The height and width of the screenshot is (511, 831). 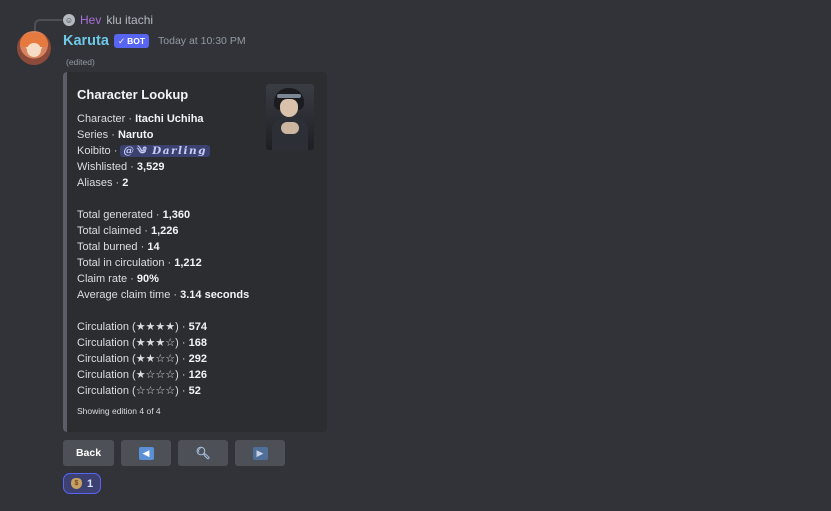 What do you see at coordinates (69, 20) in the screenshot?
I see `reply-avatar-icon: ☺` at bounding box center [69, 20].